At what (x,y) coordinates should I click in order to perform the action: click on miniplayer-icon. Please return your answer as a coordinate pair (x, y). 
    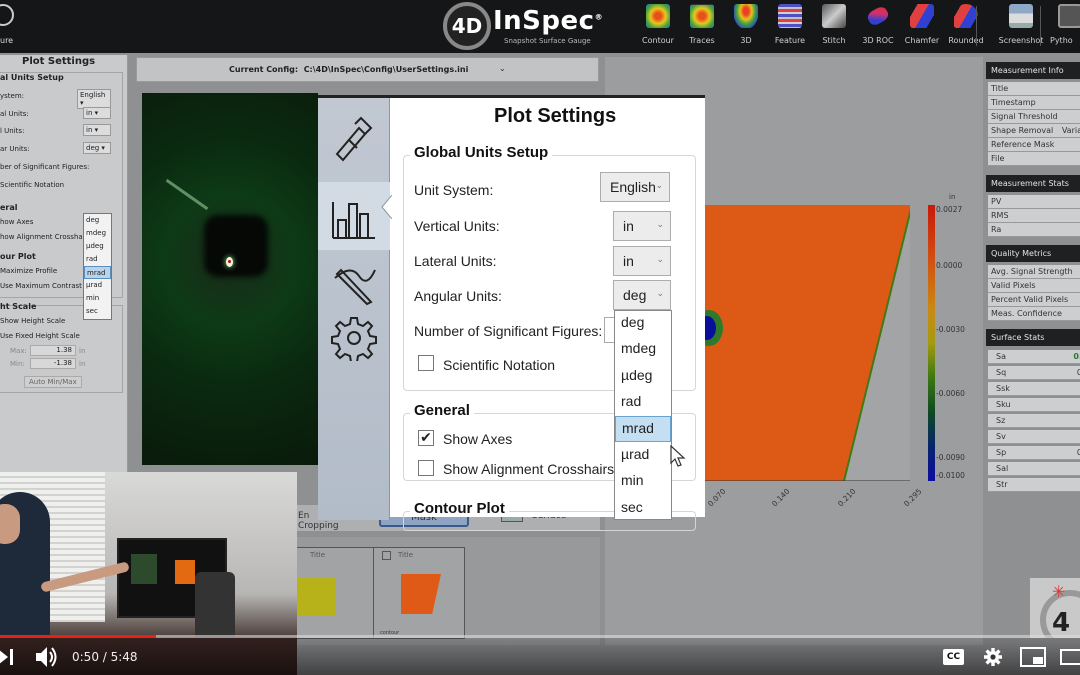
    Looking at the image, I should click on (1033, 657).